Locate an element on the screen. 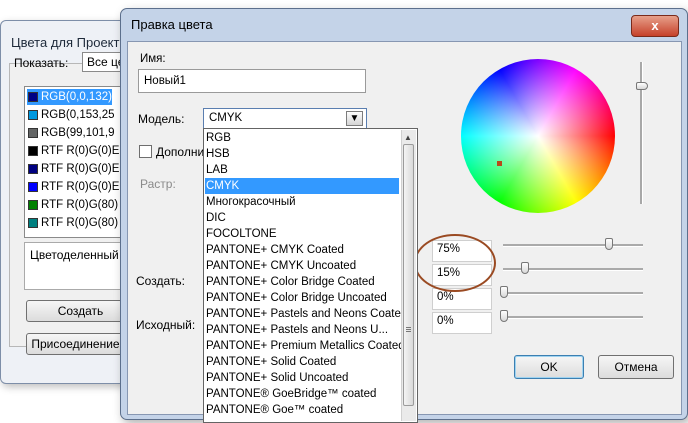 The height and width of the screenshot is (423, 688). model-option: FOCOLTONE is located at coordinates (302, 234).